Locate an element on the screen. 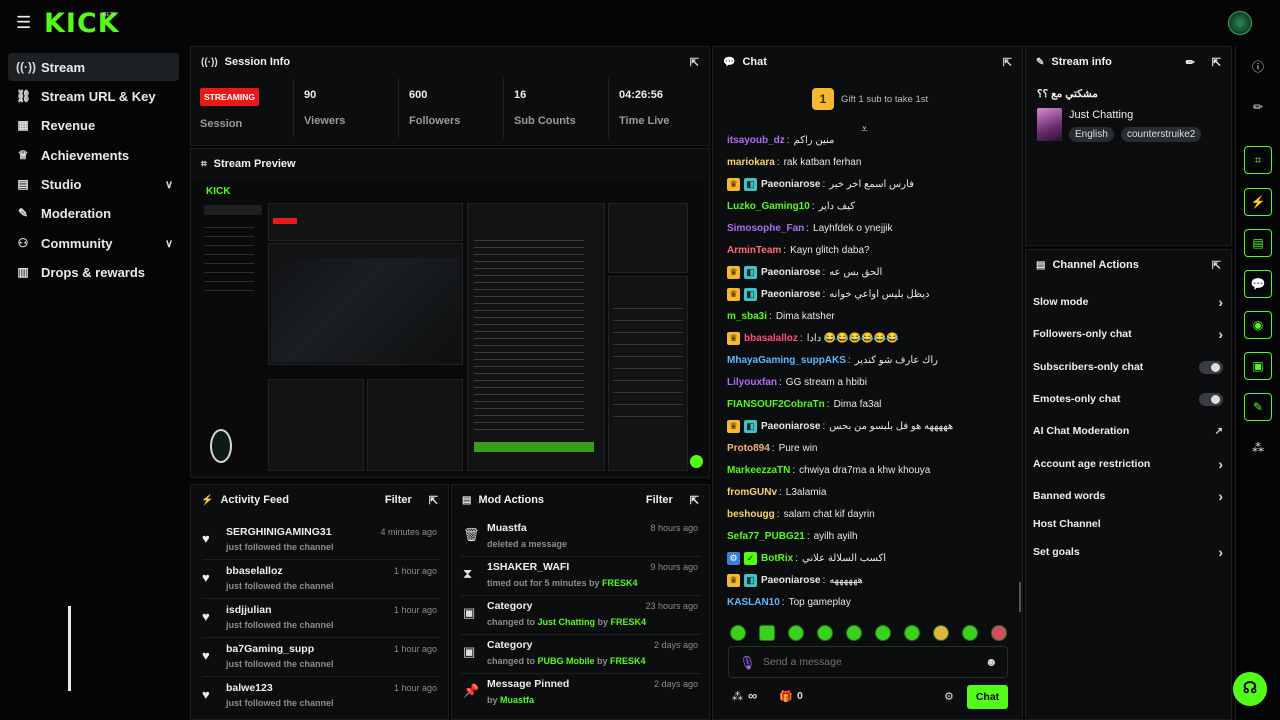 This screenshot has height=720, width=1280. chat-username: MhayaGaming_suppAKS is located at coordinates (786, 360).